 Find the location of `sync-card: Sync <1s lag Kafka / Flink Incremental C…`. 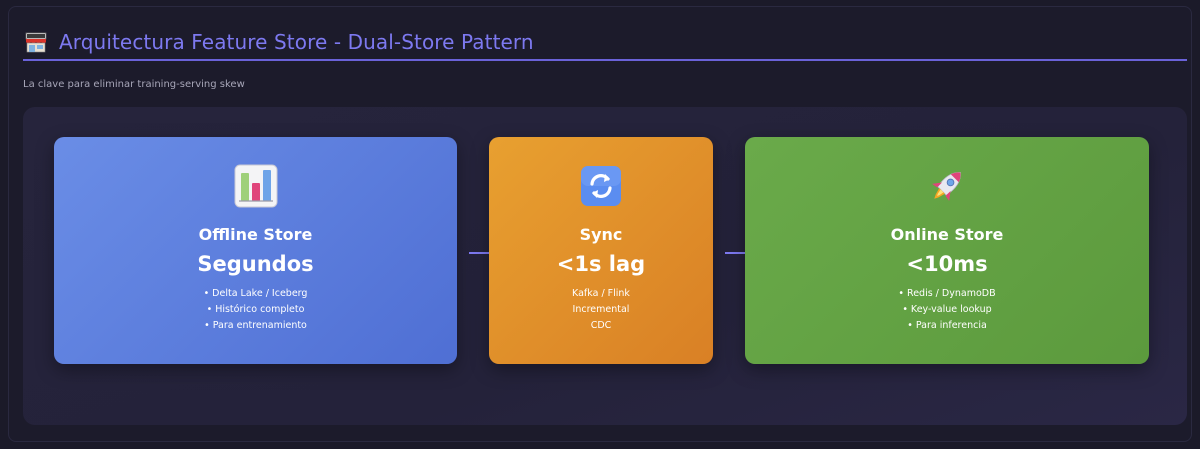

sync-card: Sync <1s lag Kafka / Flink Incremental C… is located at coordinates (601, 250).